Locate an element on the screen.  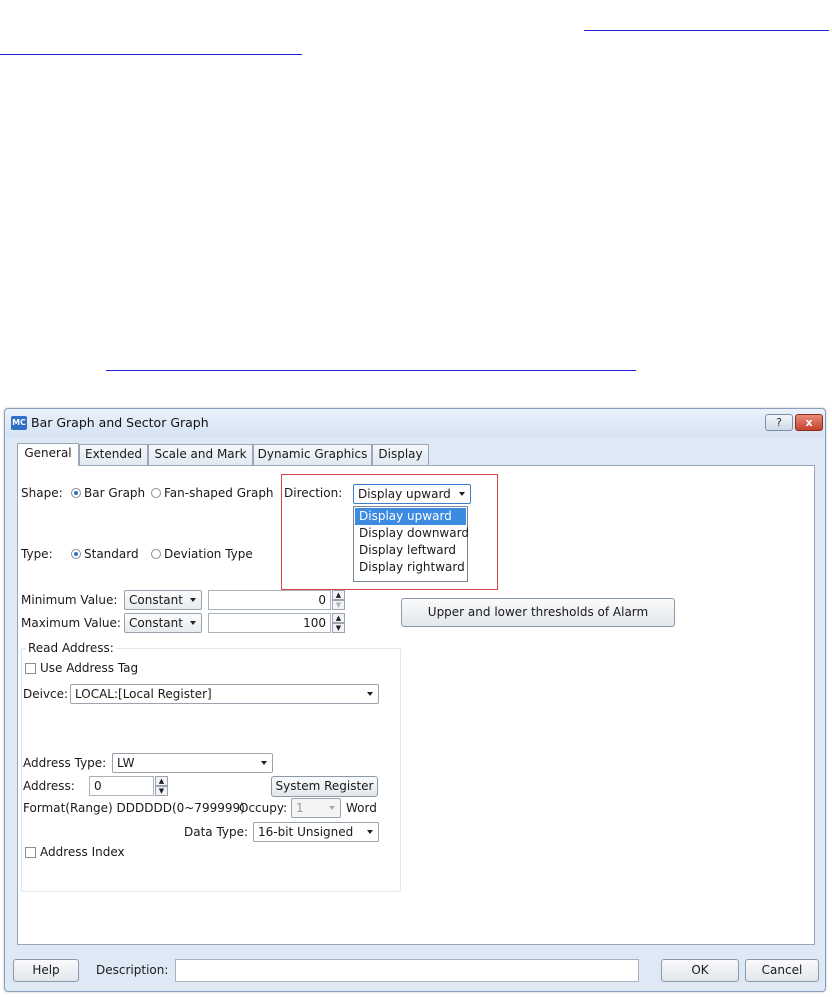
minimum-value-input: 0 is located at coordinates (269, 600).